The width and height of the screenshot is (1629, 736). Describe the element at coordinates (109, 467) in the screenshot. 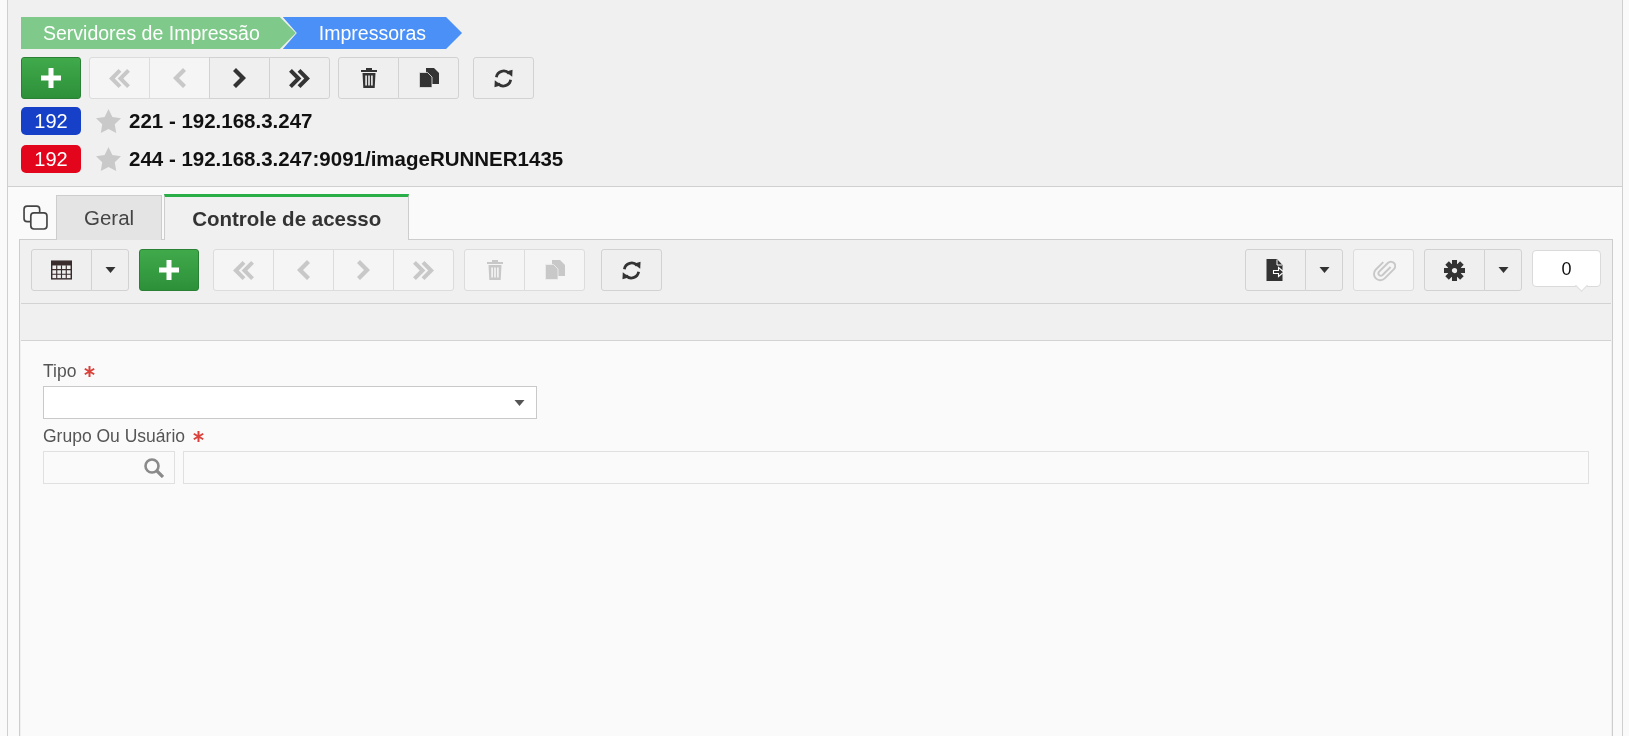

I see `lookup-field` at that location.